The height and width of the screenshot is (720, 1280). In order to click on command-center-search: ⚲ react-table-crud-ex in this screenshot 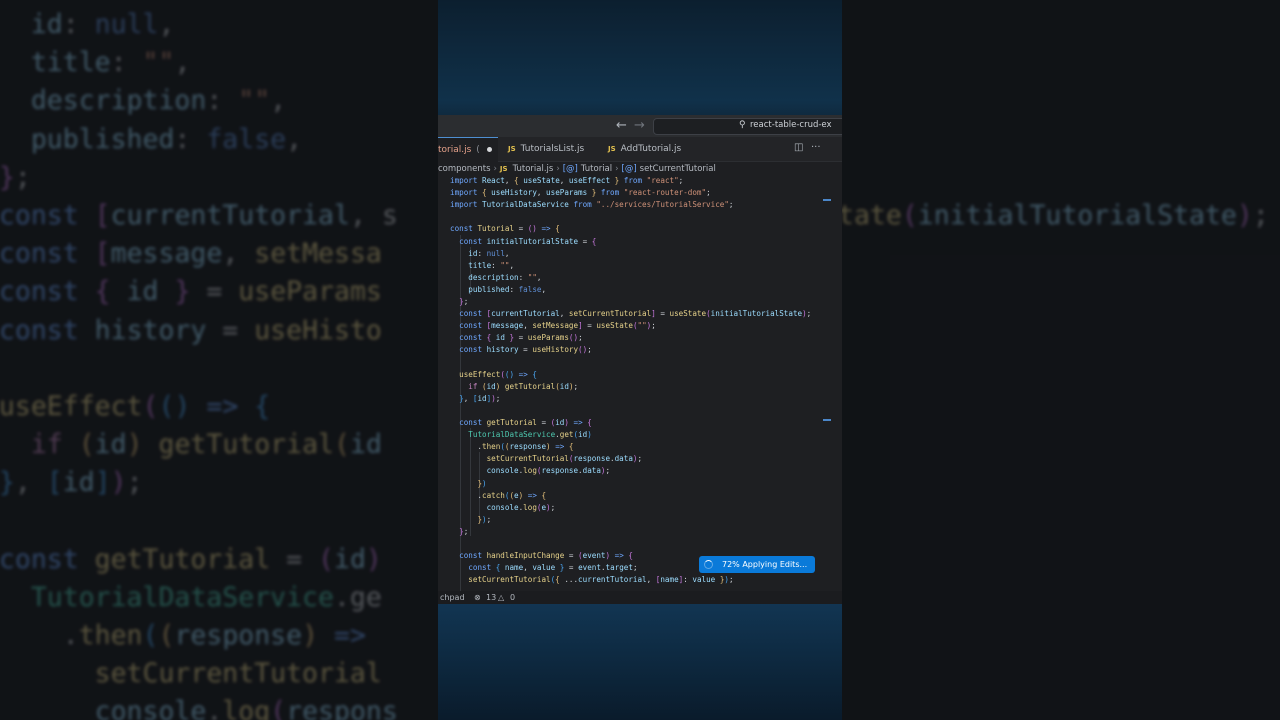, I will do `click(747, 126)`.